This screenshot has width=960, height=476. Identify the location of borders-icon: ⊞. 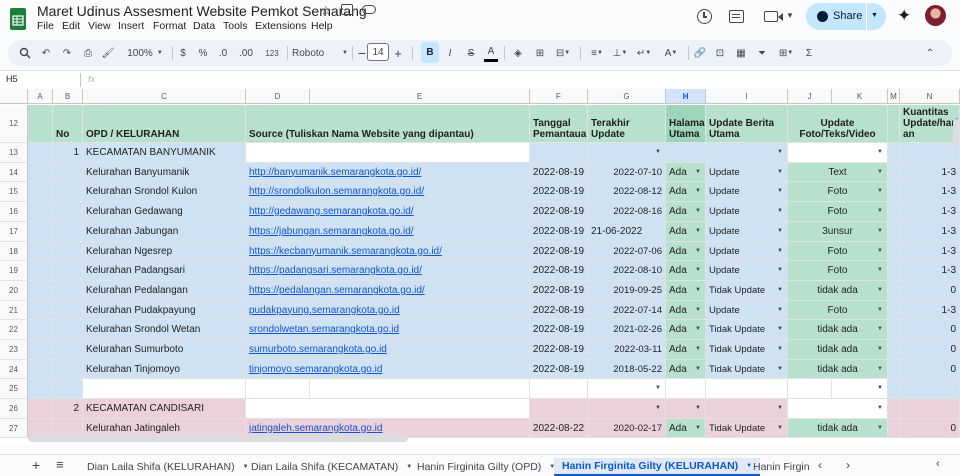
(540, 53).